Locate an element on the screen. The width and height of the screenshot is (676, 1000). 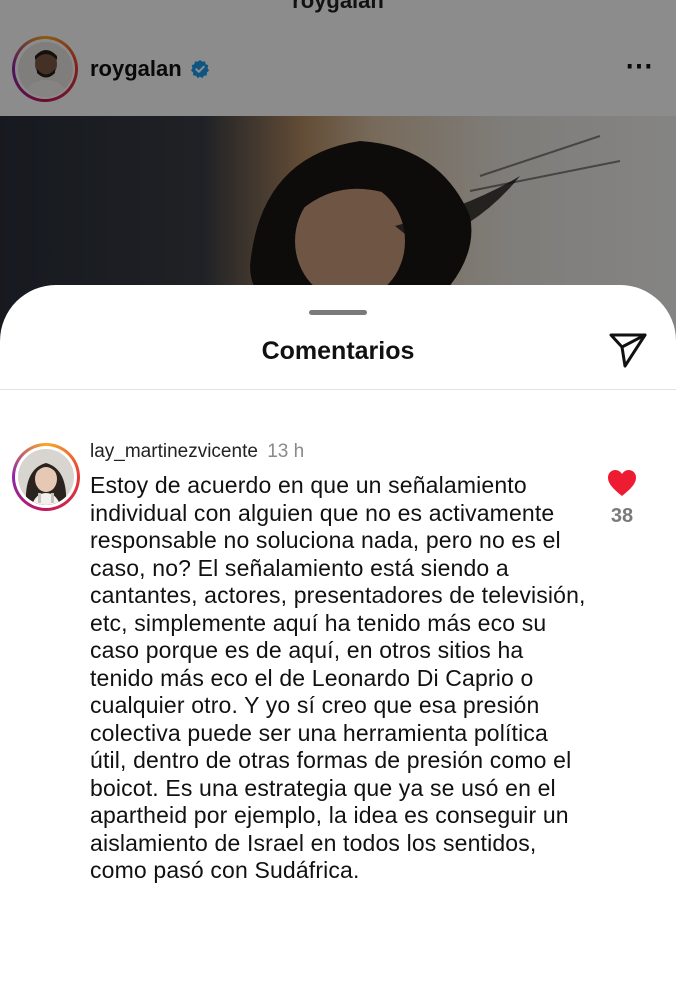
comment-meta: lay_martinezvicente 13 h is located at coordinates (340, 452).